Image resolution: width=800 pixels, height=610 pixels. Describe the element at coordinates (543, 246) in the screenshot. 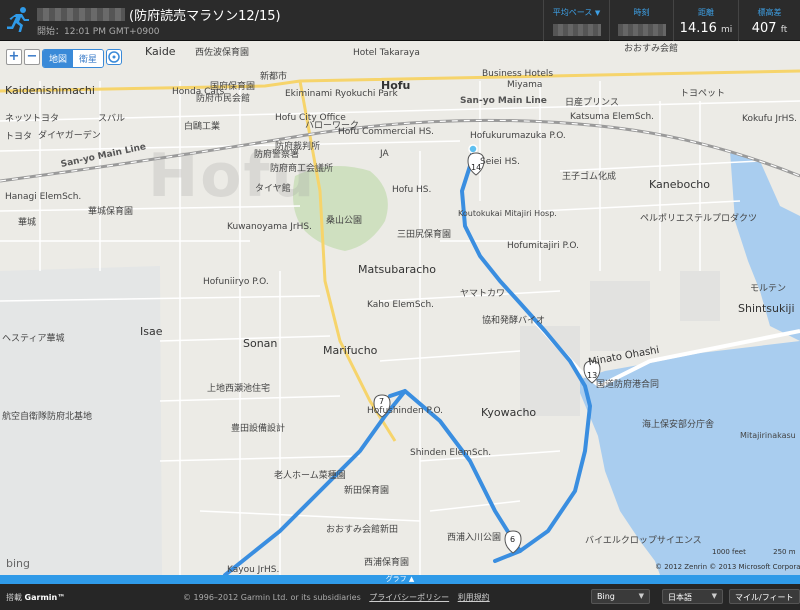

I see `map-label: Hofumitajiri P.O.` at that location.